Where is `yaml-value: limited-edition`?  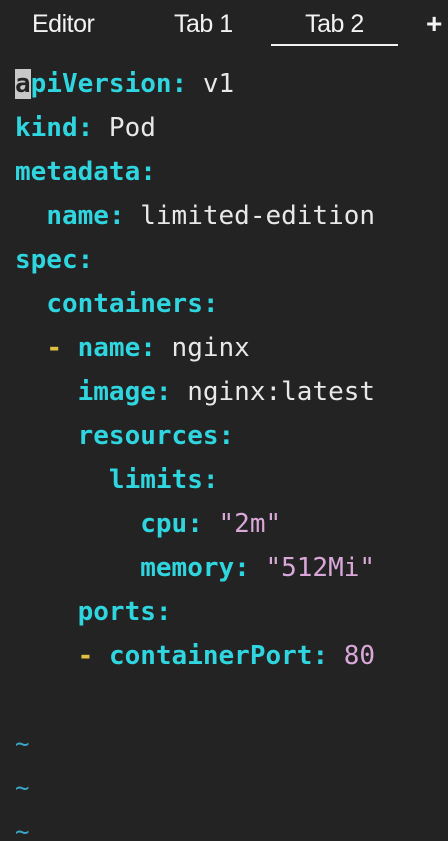 yaml-value: limited-edition is located at coordinates (250, 216).